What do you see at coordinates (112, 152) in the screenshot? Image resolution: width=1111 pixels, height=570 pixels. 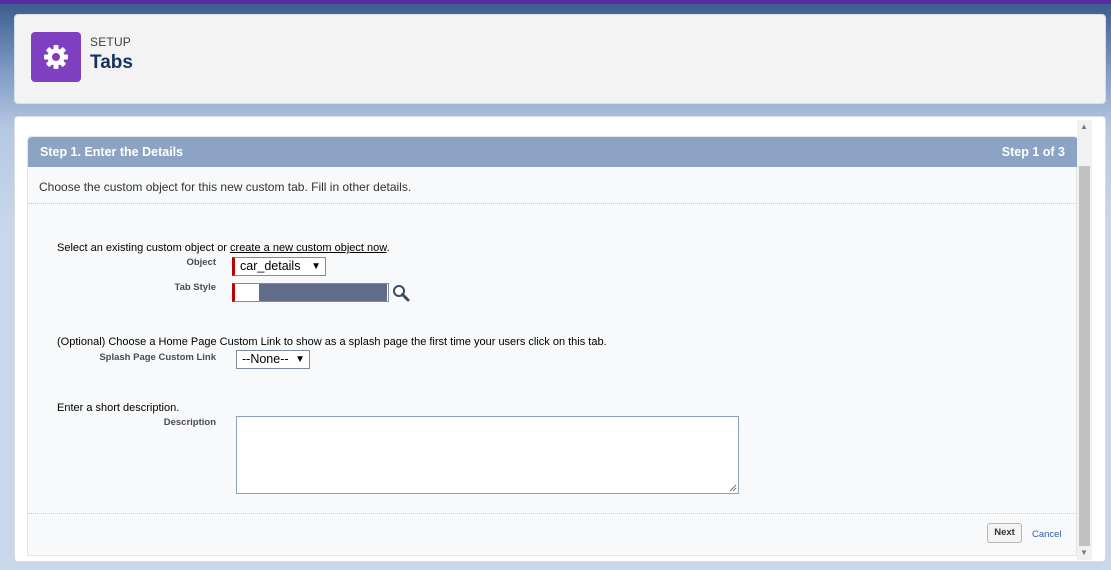 I see `step-title: Step 1. Enter the Details` at bounding box center [112, 152].